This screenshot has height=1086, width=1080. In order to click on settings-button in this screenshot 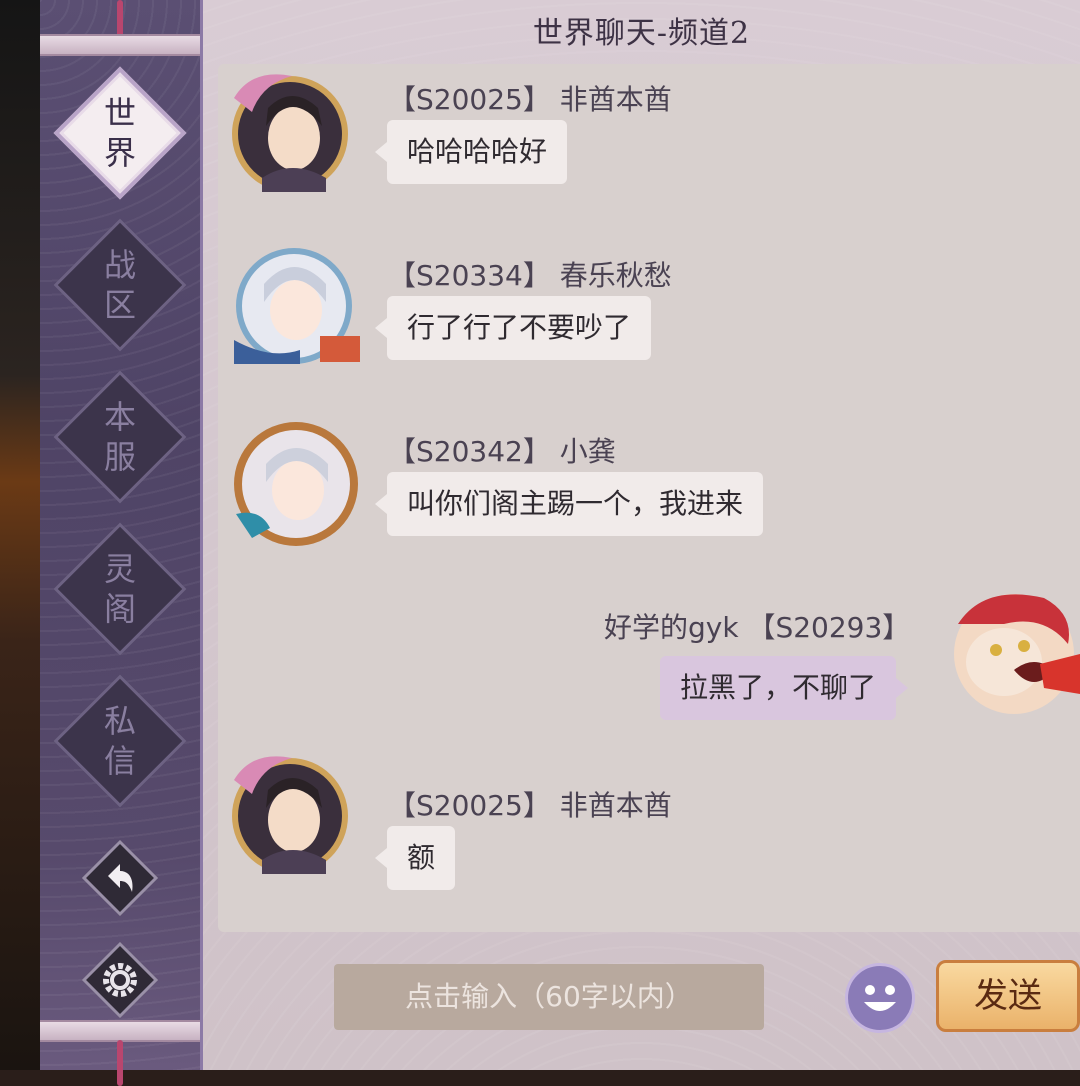, I will do `click(120, 980)`.